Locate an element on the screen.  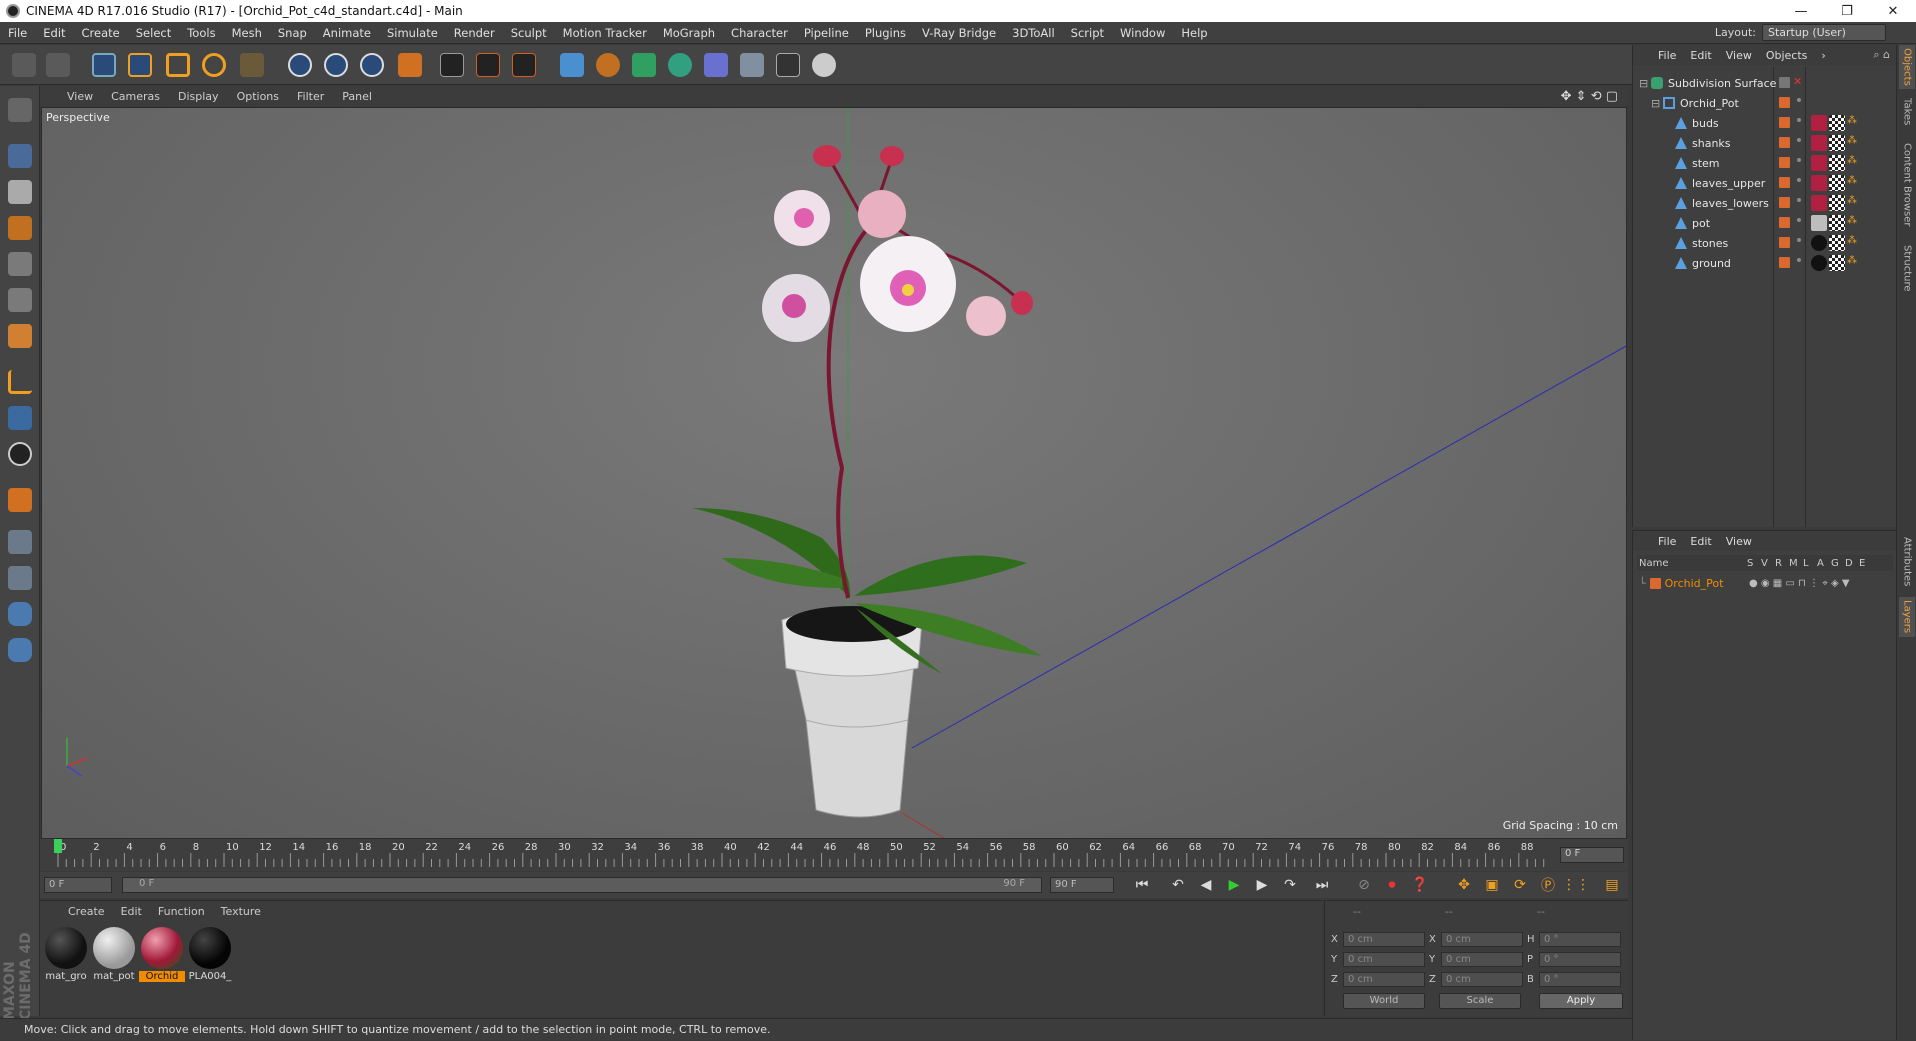
model-mode-button is located at coordinates (20, 156).